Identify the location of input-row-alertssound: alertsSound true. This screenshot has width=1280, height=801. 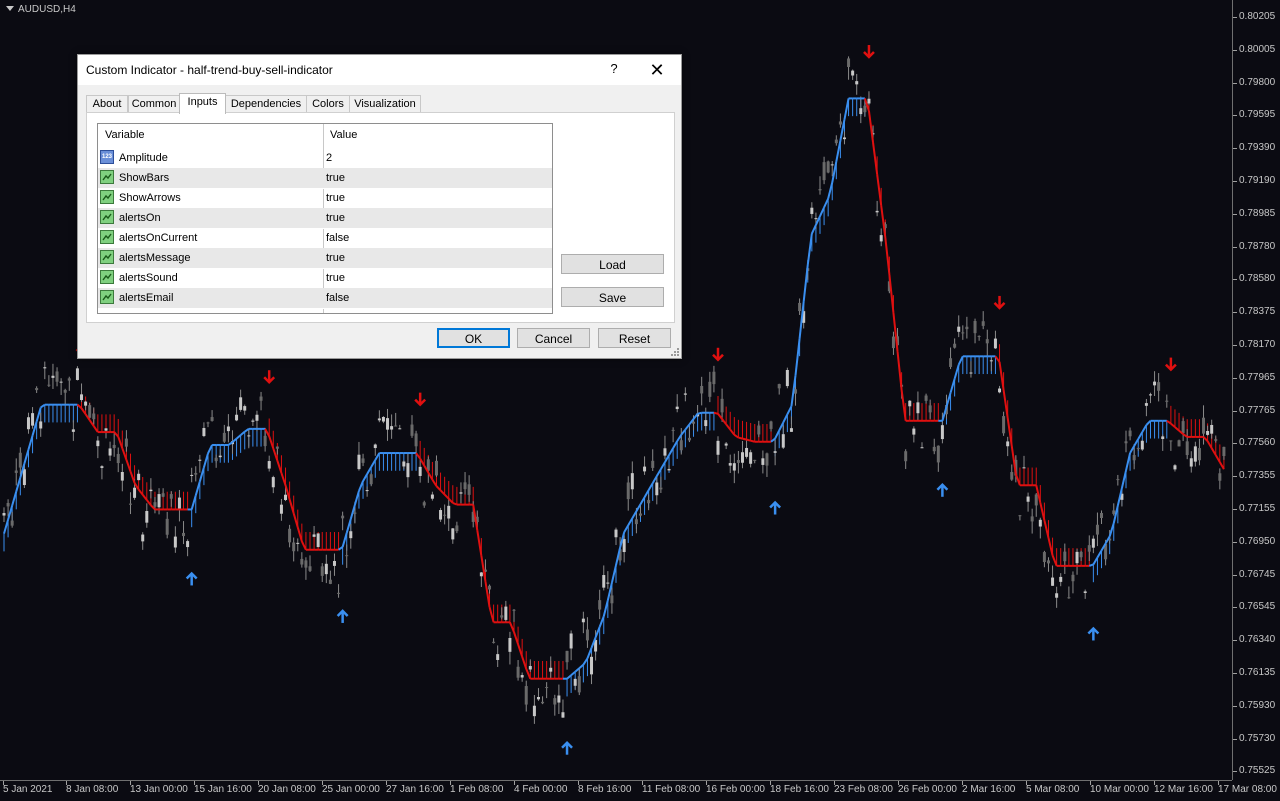
(325, 278).